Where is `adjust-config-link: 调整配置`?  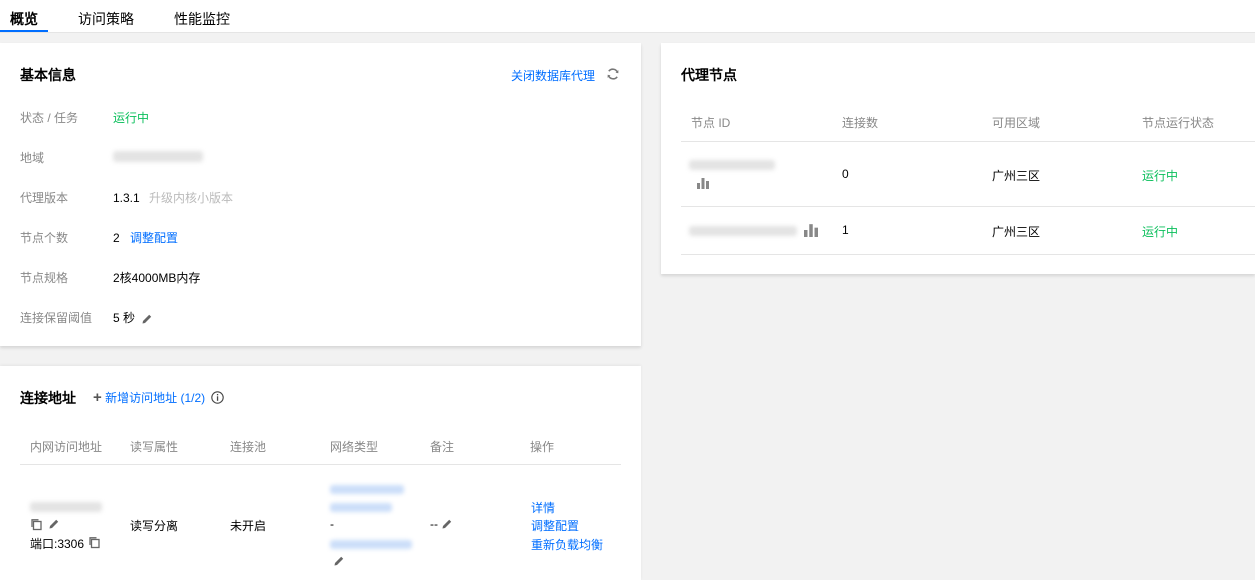 adjust-config-link: 调整配置 is located at coordinates (154, 238).